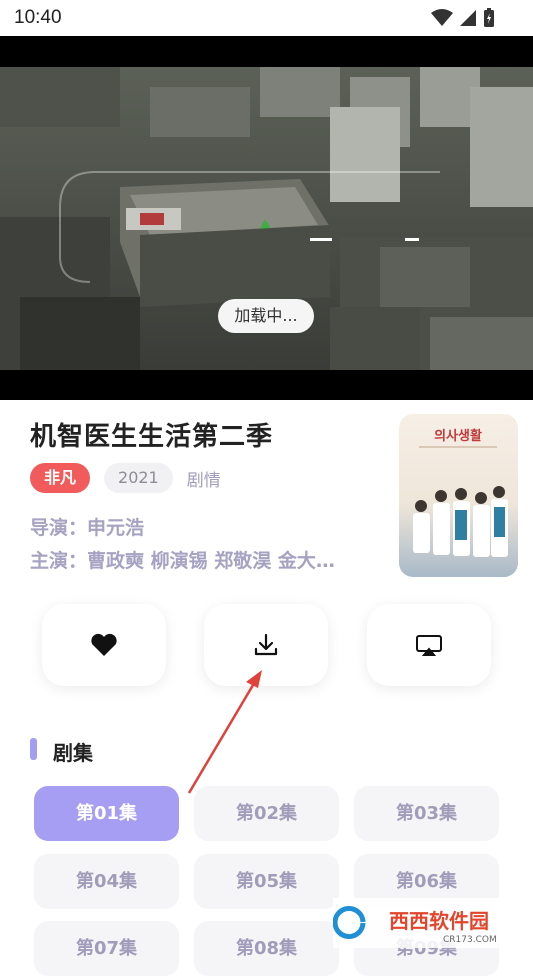 The image size is (533, 976). I want to click on episode-button-04: 第04集, so click(106, 881).